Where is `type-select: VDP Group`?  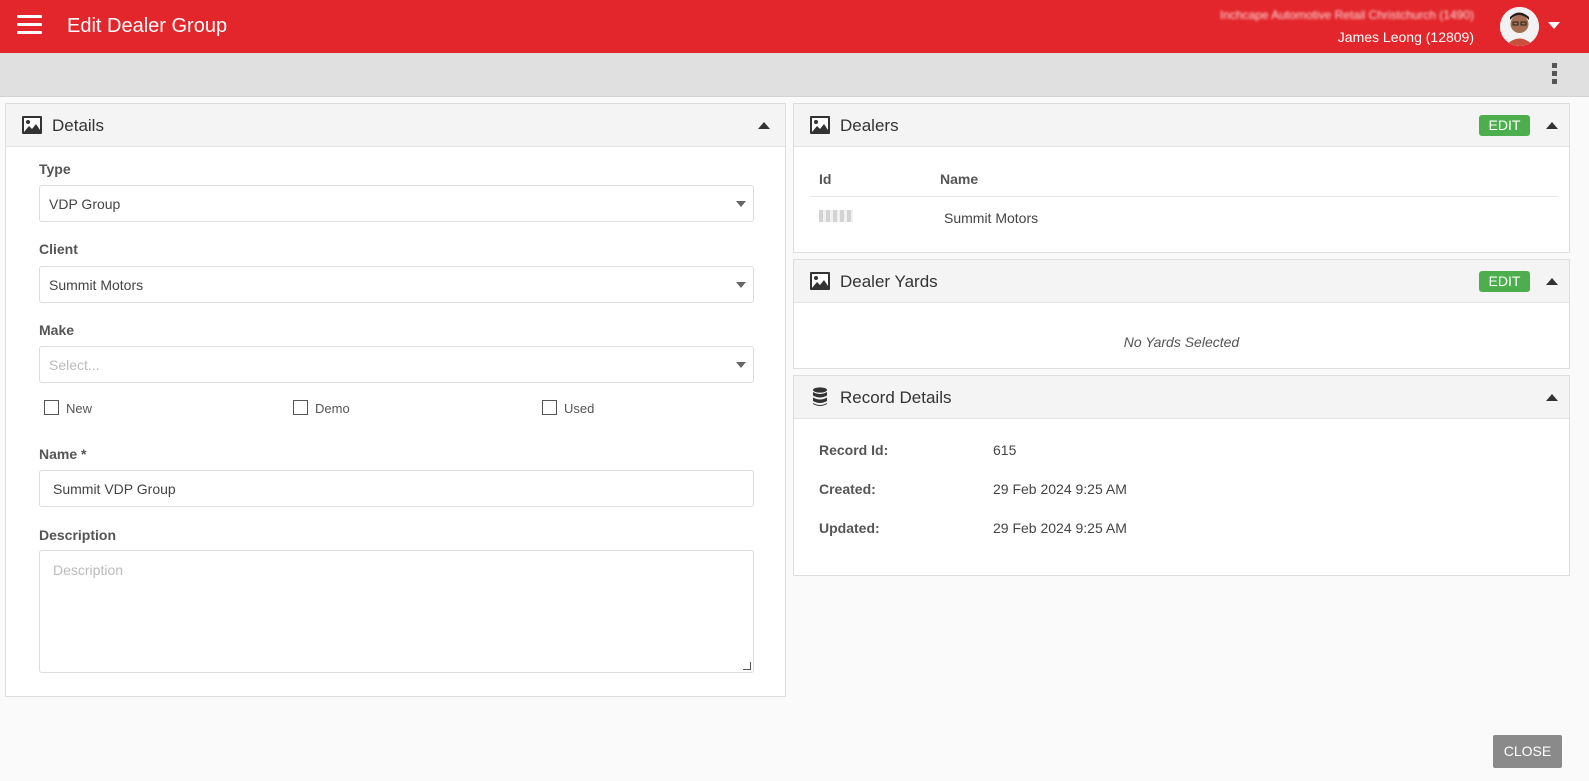 type-select: VDP Group is located at coordinates (396, 203).